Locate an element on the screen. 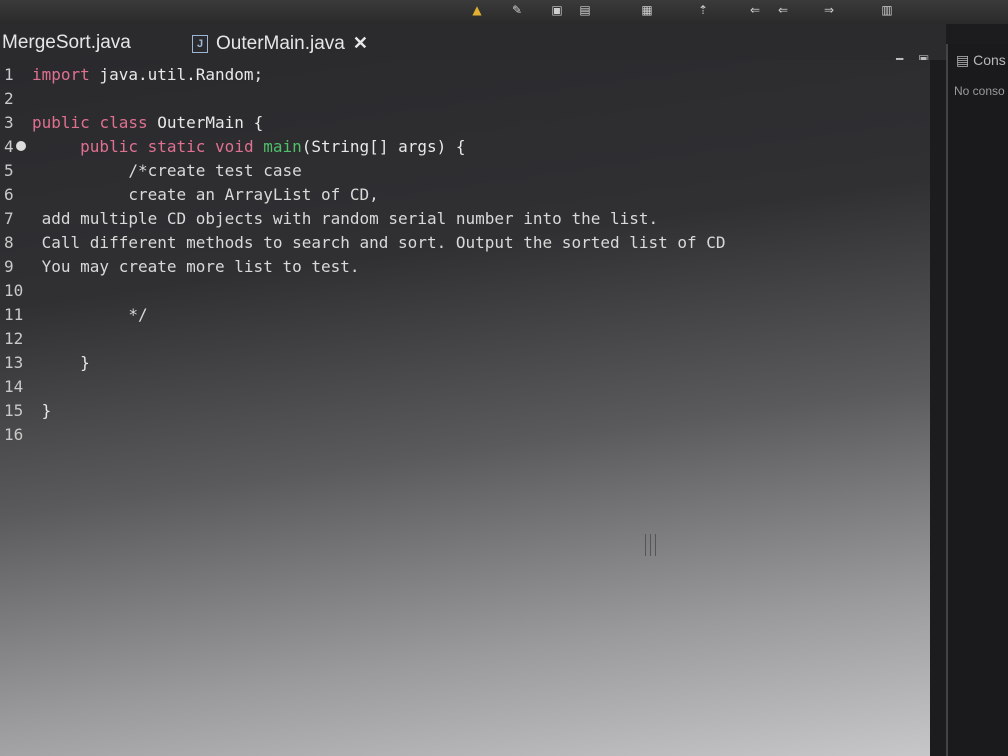 The height and width of the screenshot is (756, 1008). back-arrow-icon: ⇐ is located at coordinates (755, 10).